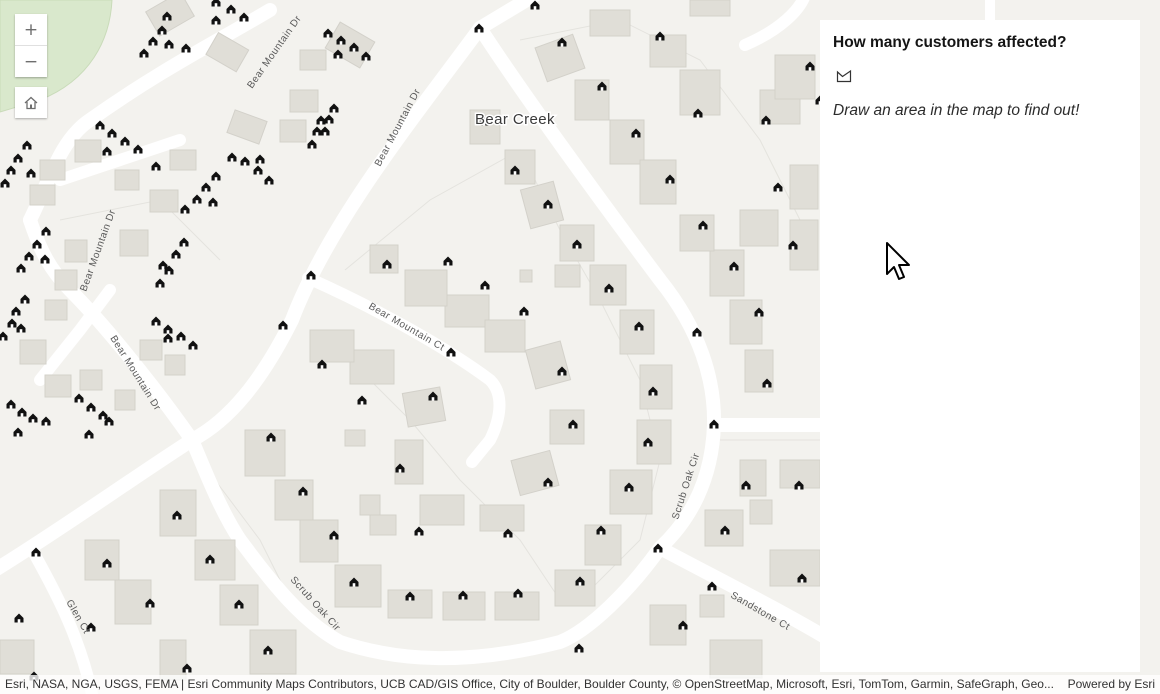 This screenshot has height=694, width=1160. I want to click on polygon-draw-icon, so click(844, 76).